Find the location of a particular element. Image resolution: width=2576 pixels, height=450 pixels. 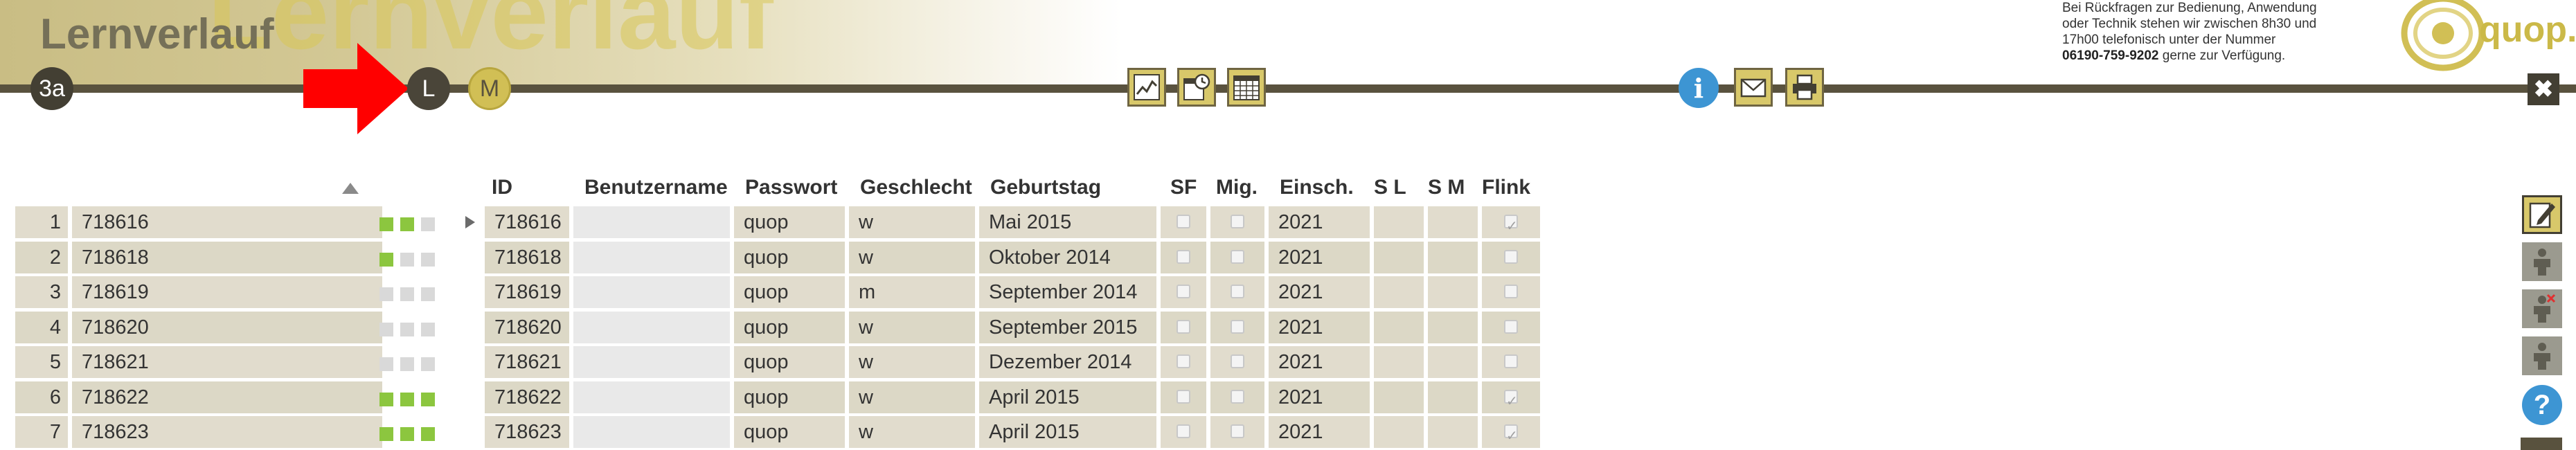

line-chart-icon is located at coordinates (1147, 87).